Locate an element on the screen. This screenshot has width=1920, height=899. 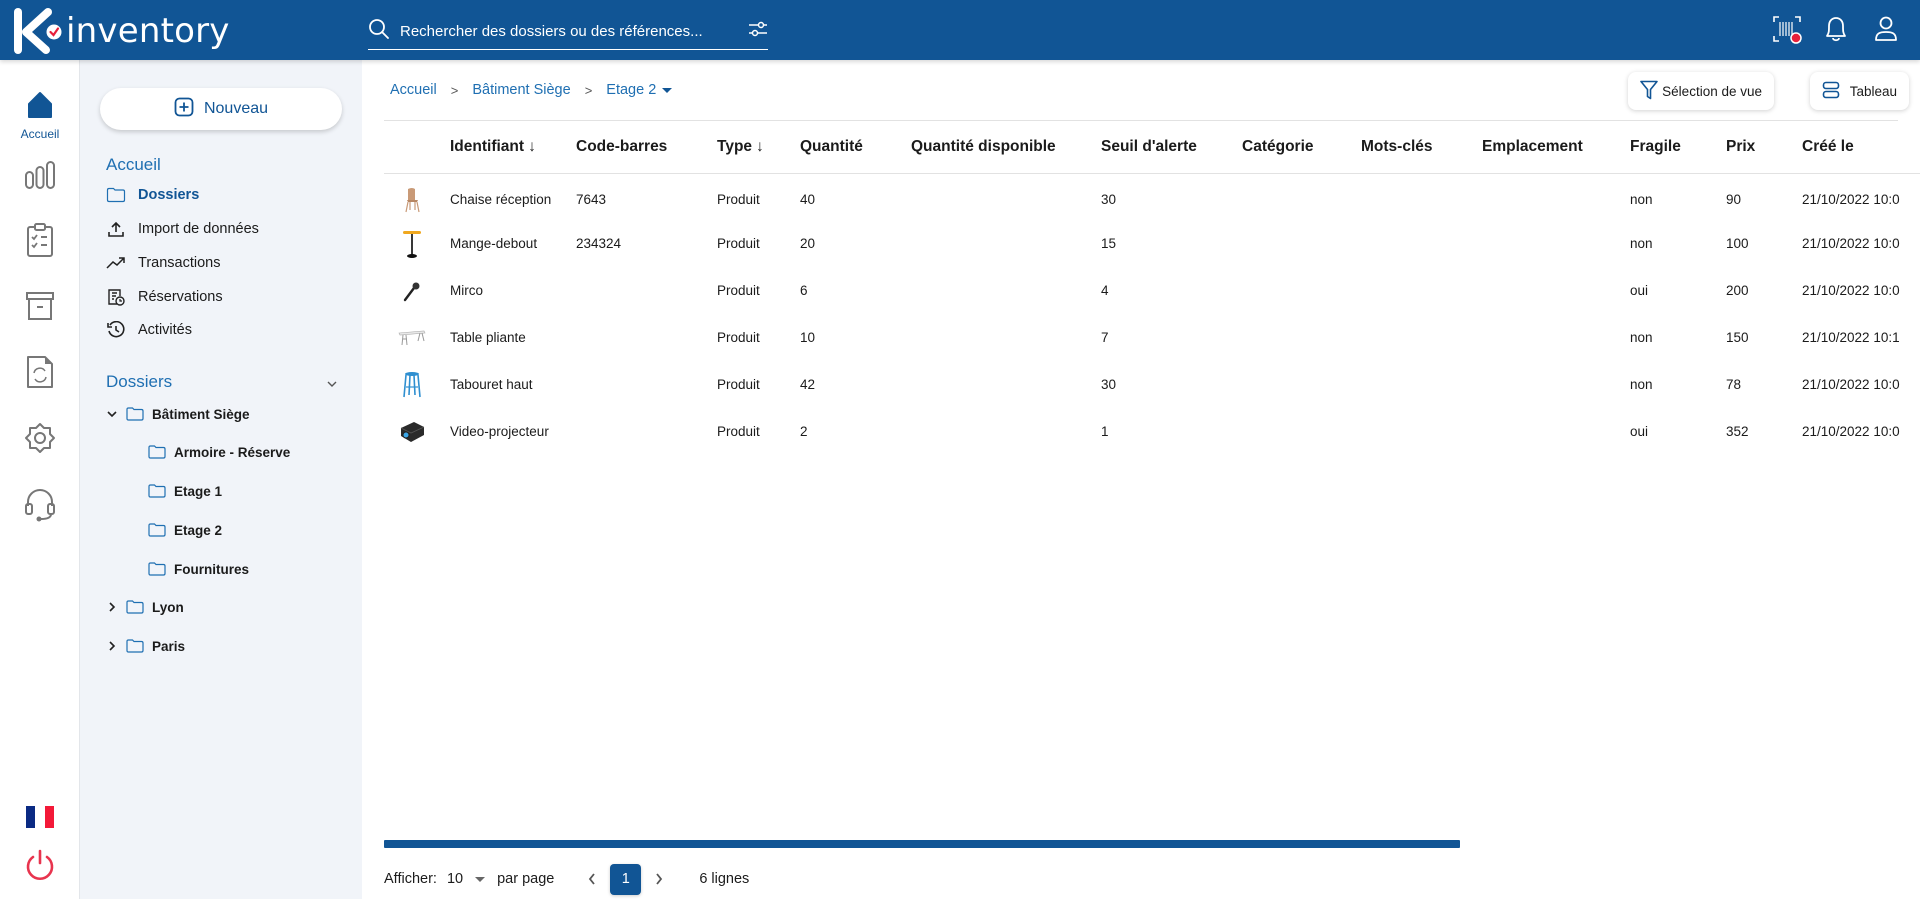
rail-item-tasks is located at coordinates (40, 242).